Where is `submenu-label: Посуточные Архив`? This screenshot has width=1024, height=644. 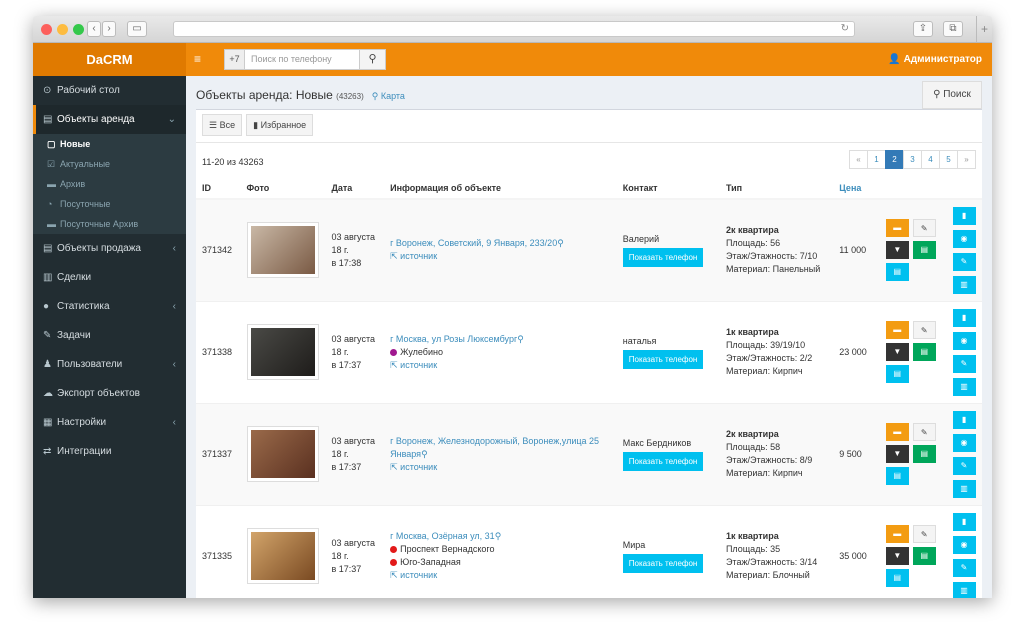
submenu-label: Посуточные Архив is located at coordinates (99, 224).